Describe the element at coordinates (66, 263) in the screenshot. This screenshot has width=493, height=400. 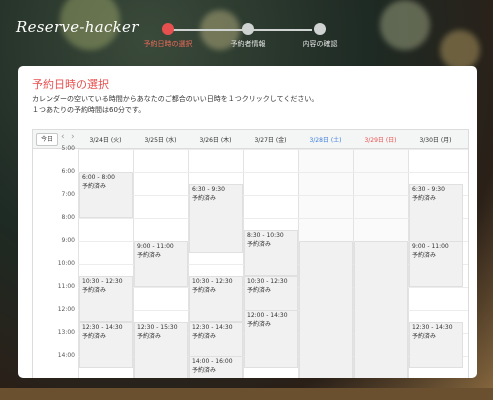
I see `time-label: 10:00` at that location.